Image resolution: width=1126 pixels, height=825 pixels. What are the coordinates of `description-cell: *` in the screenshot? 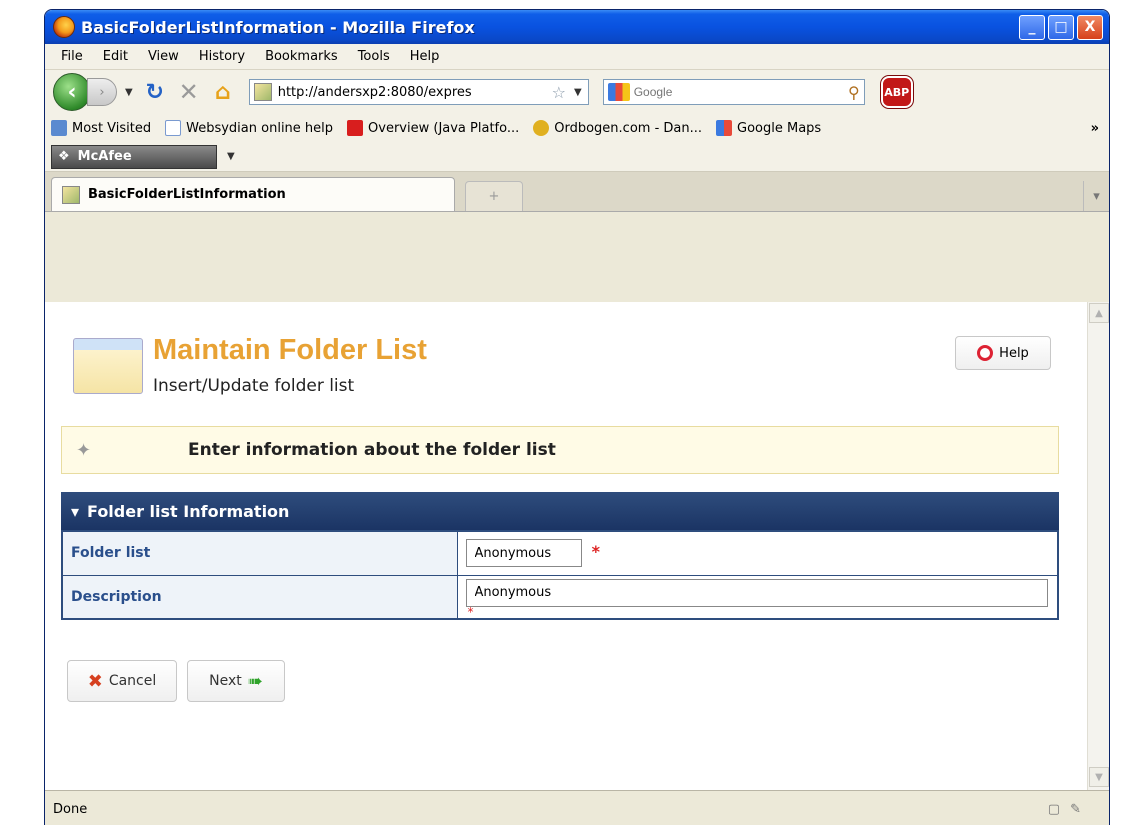 It's located at (757, 597).